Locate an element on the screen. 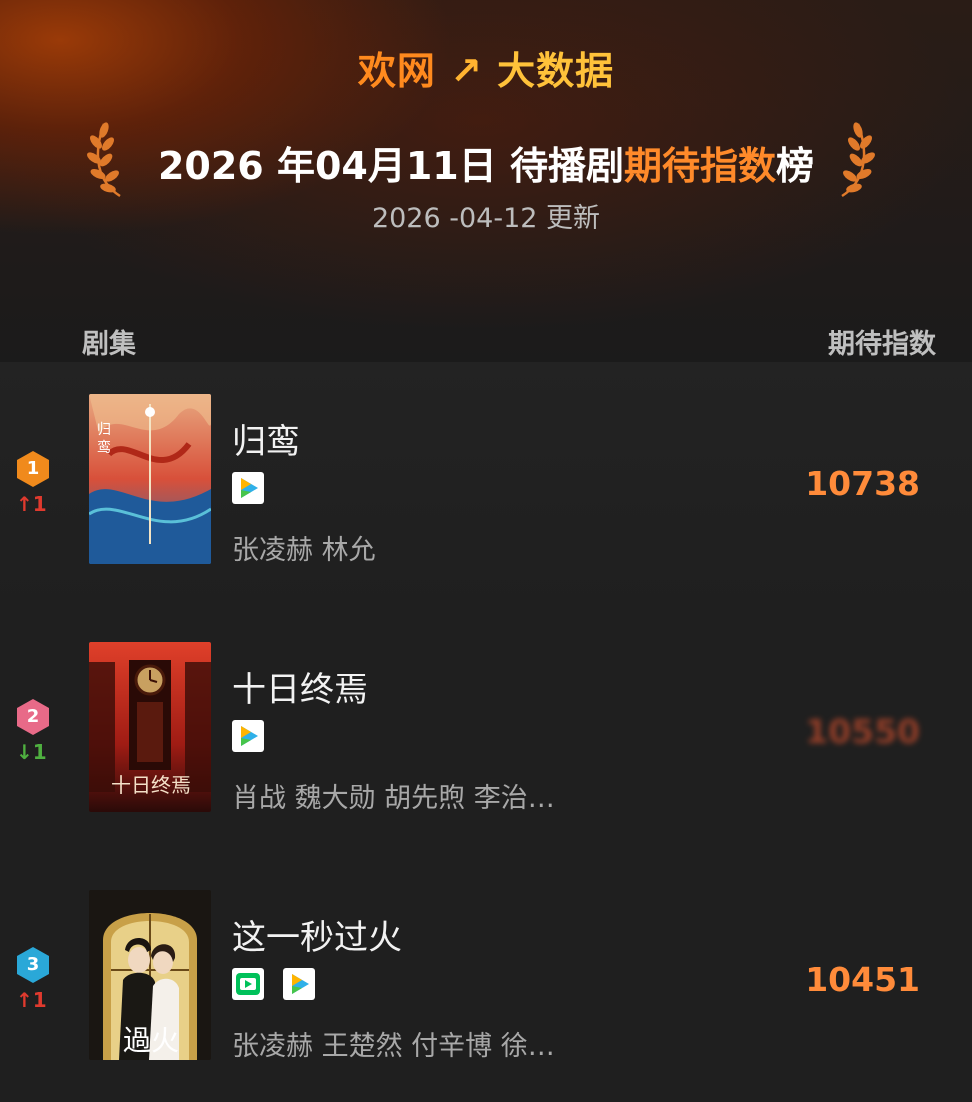 Image resolution: width=972 pixels, height=1102 pixels. column-header-show: 剧集 is located at coordinates (109, 344).